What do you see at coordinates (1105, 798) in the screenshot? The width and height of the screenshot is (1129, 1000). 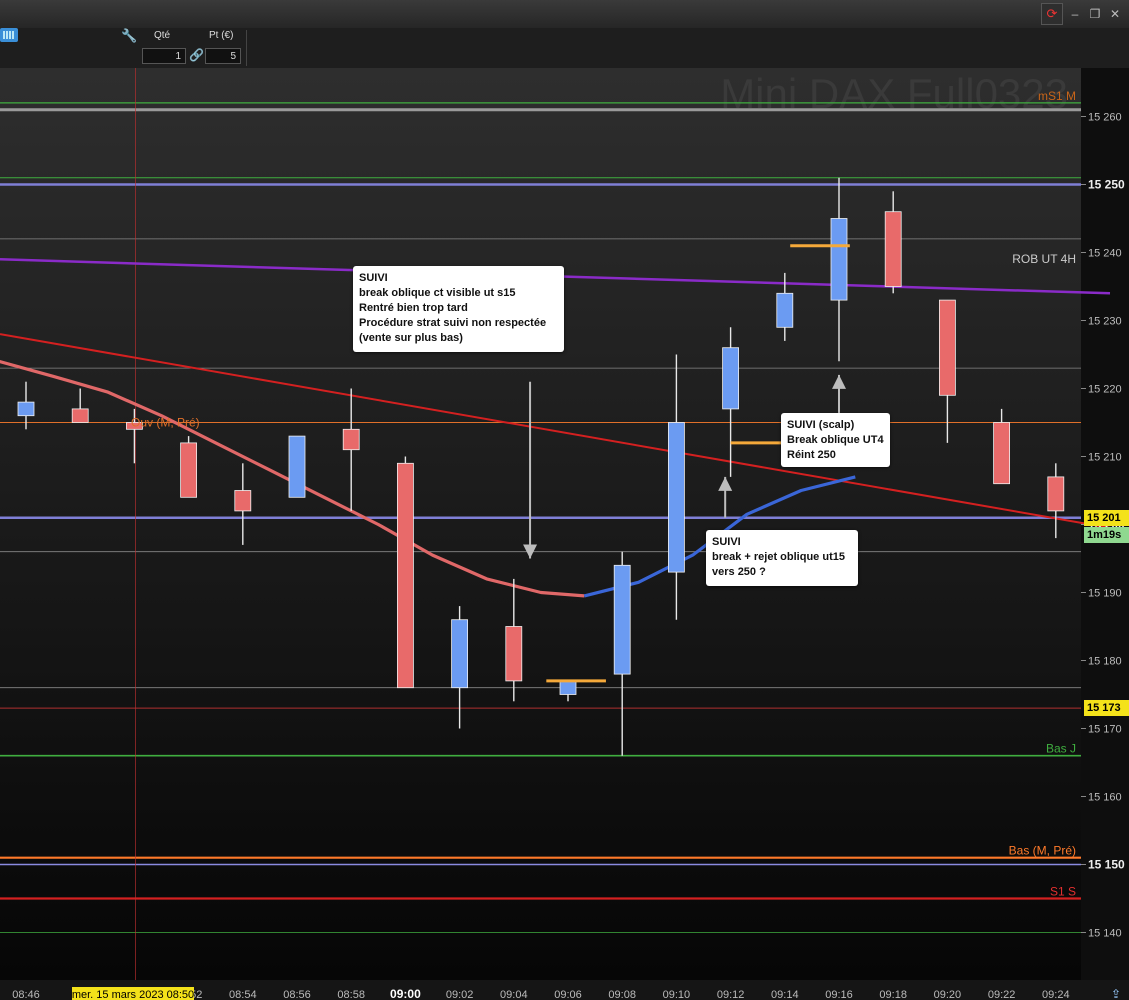 I see `y-axis-tick-label: 15 160` at bounding box center [1105, 798].